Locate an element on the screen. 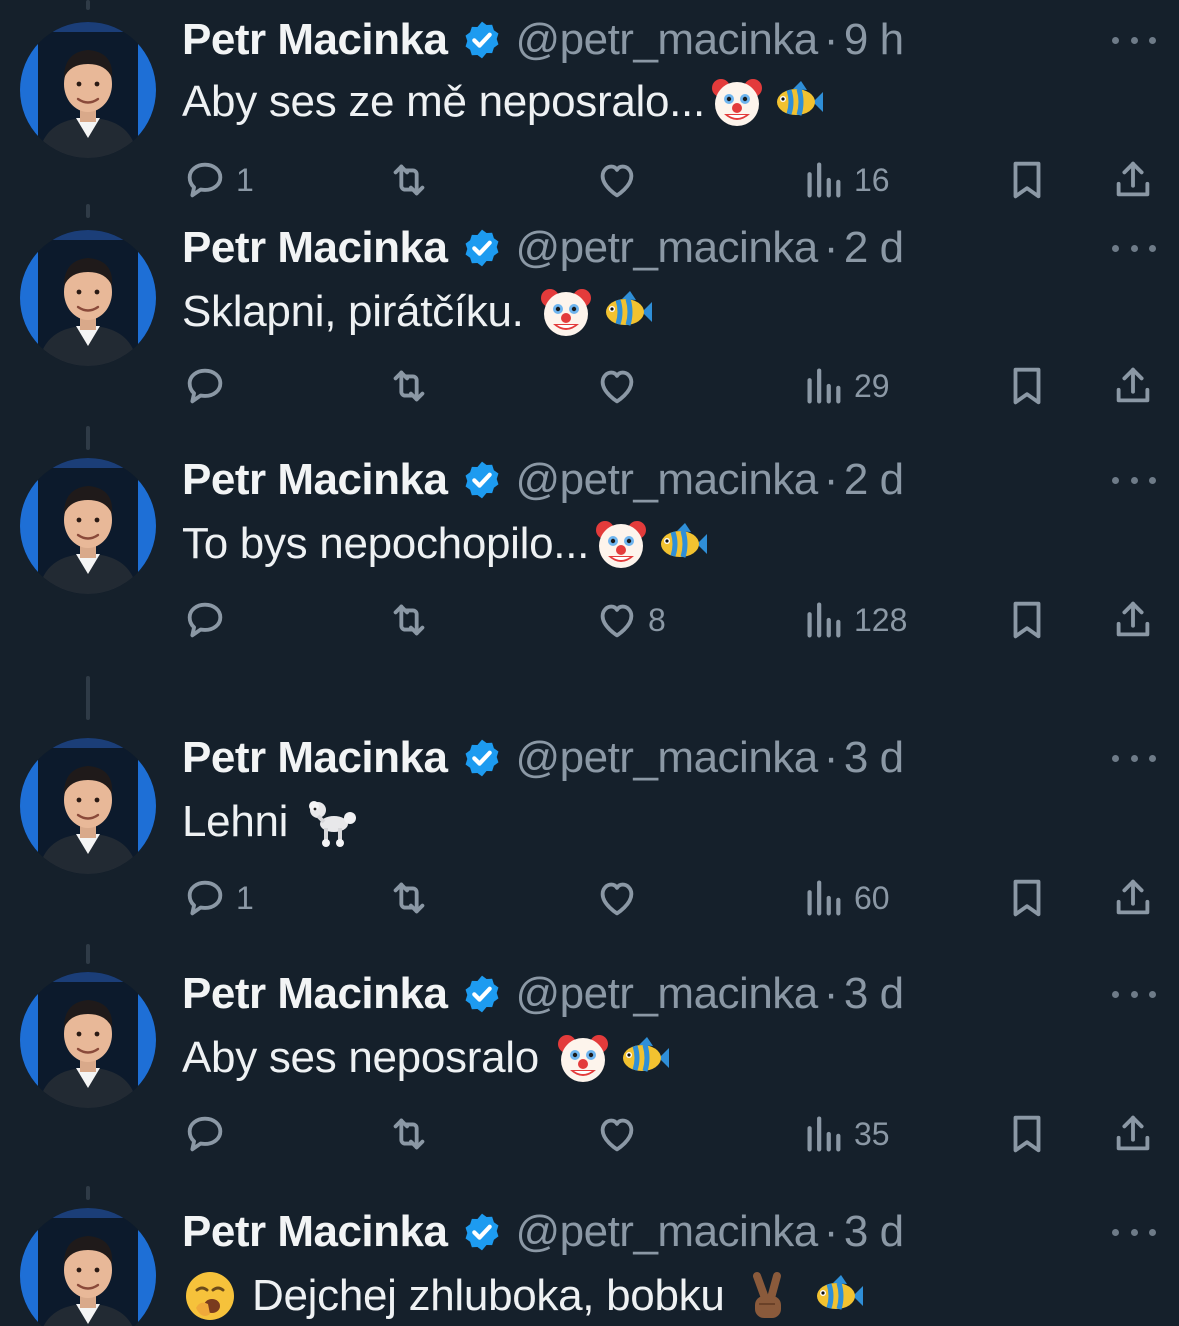 The width and height of the screenshot is (1179, 1326). views-button: 128 is located at coordinates (853, 620).